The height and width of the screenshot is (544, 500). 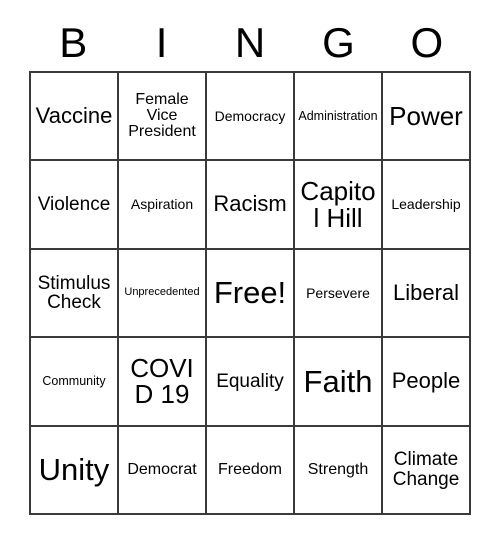 I want to click on bingo-cell-label: Equality, so click(x=250, y=381).